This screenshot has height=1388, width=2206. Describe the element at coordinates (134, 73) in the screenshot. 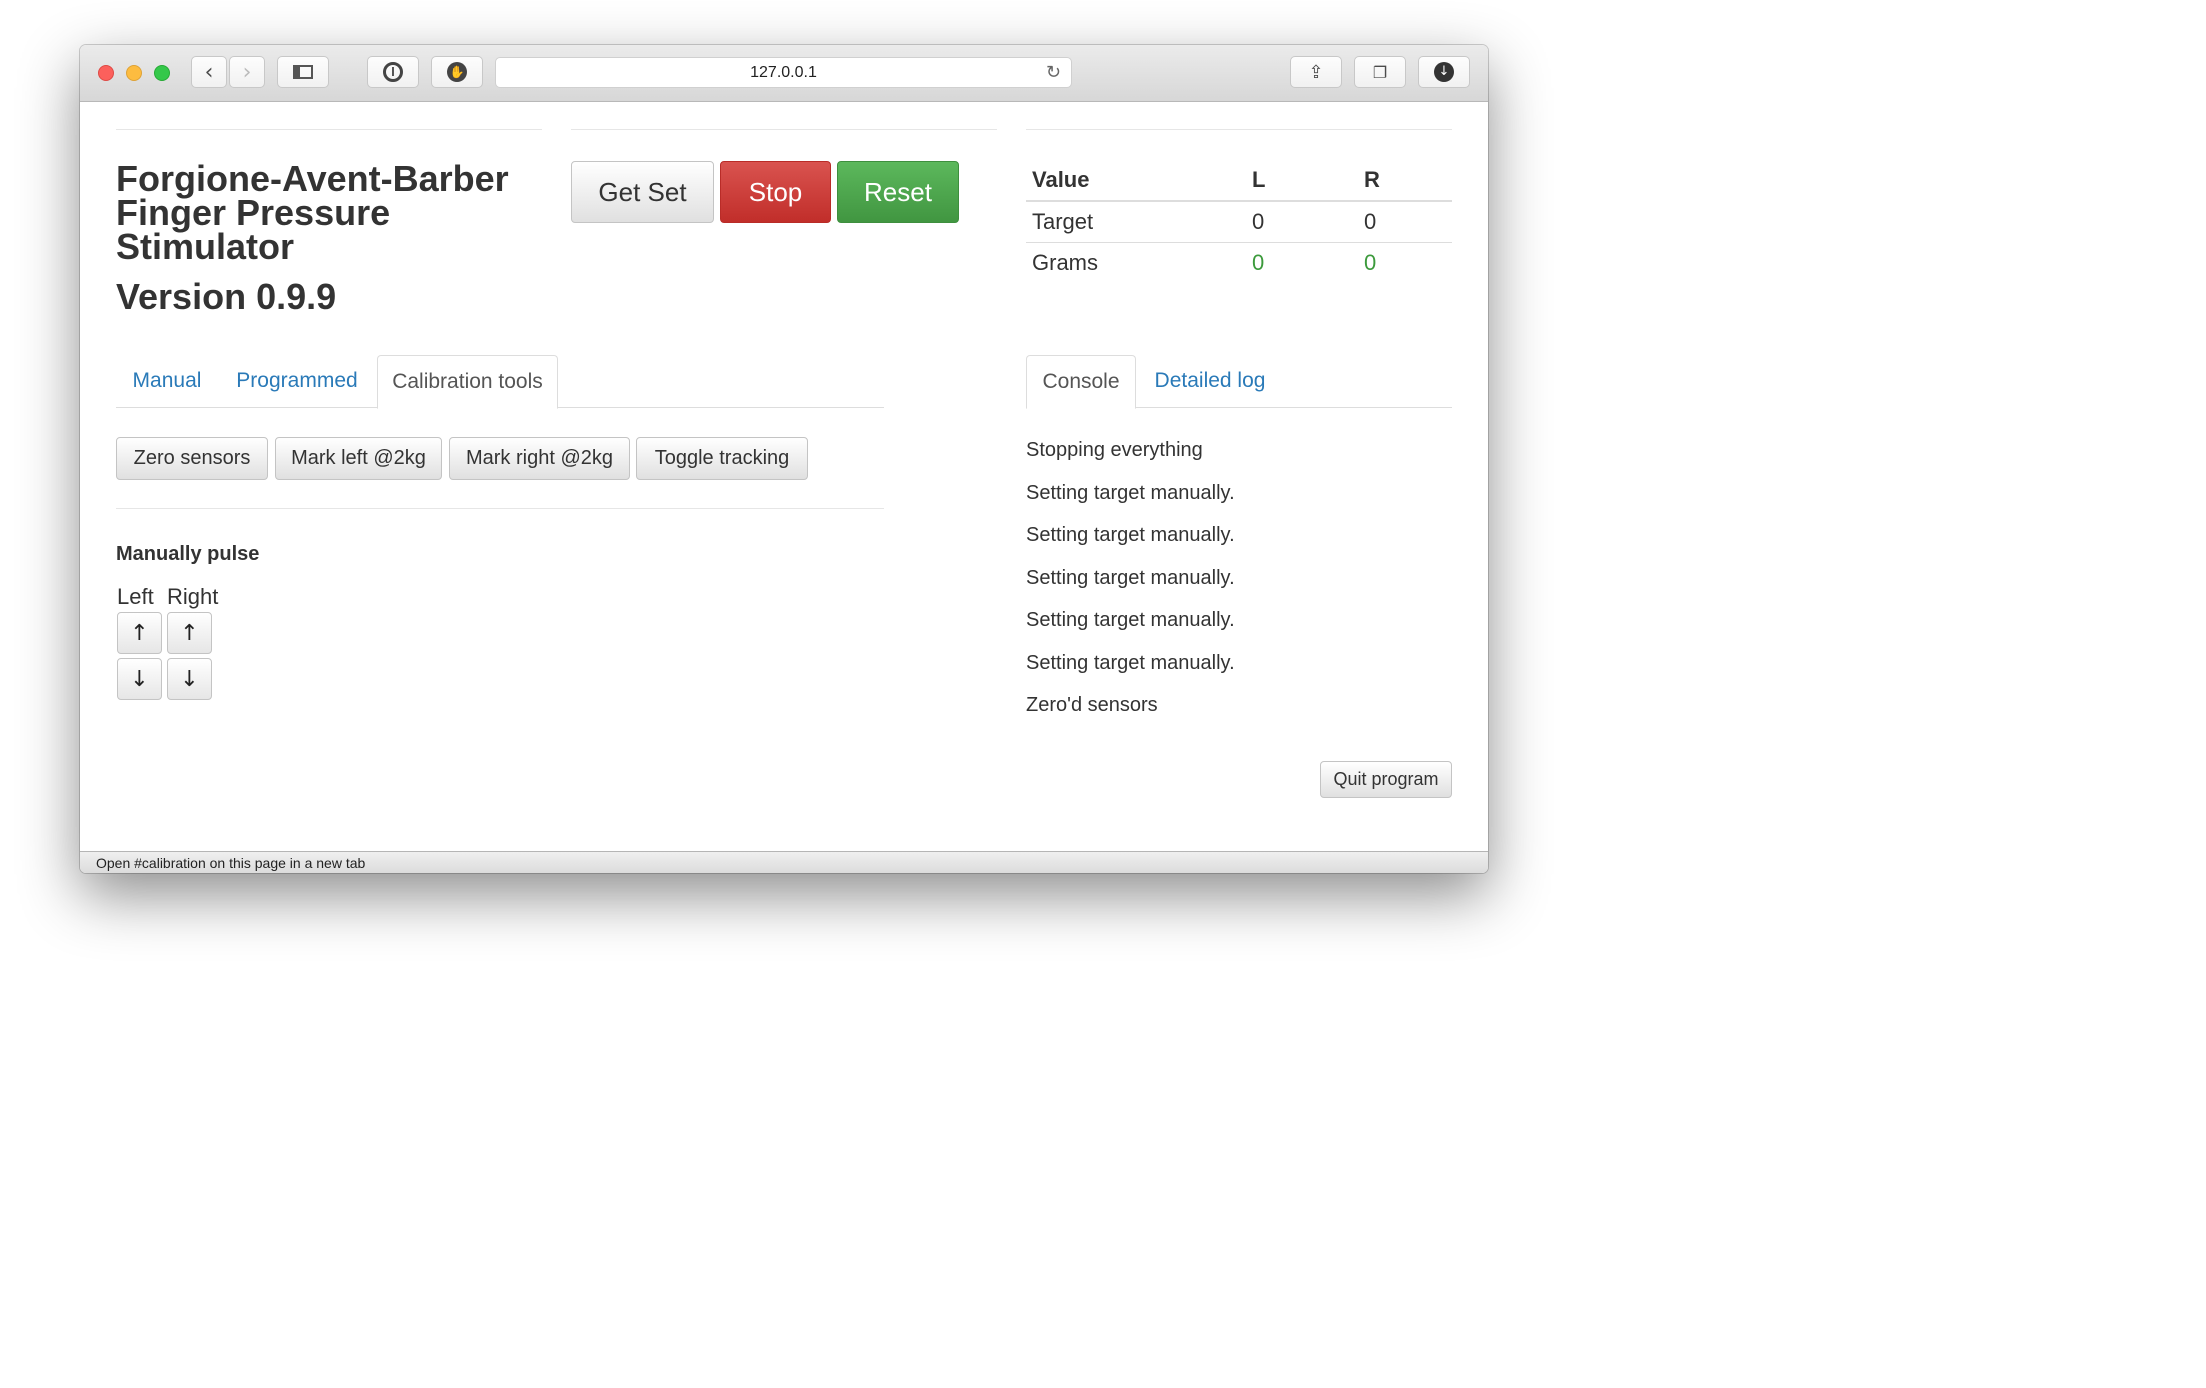

I see `minimize-window-button` at that location.